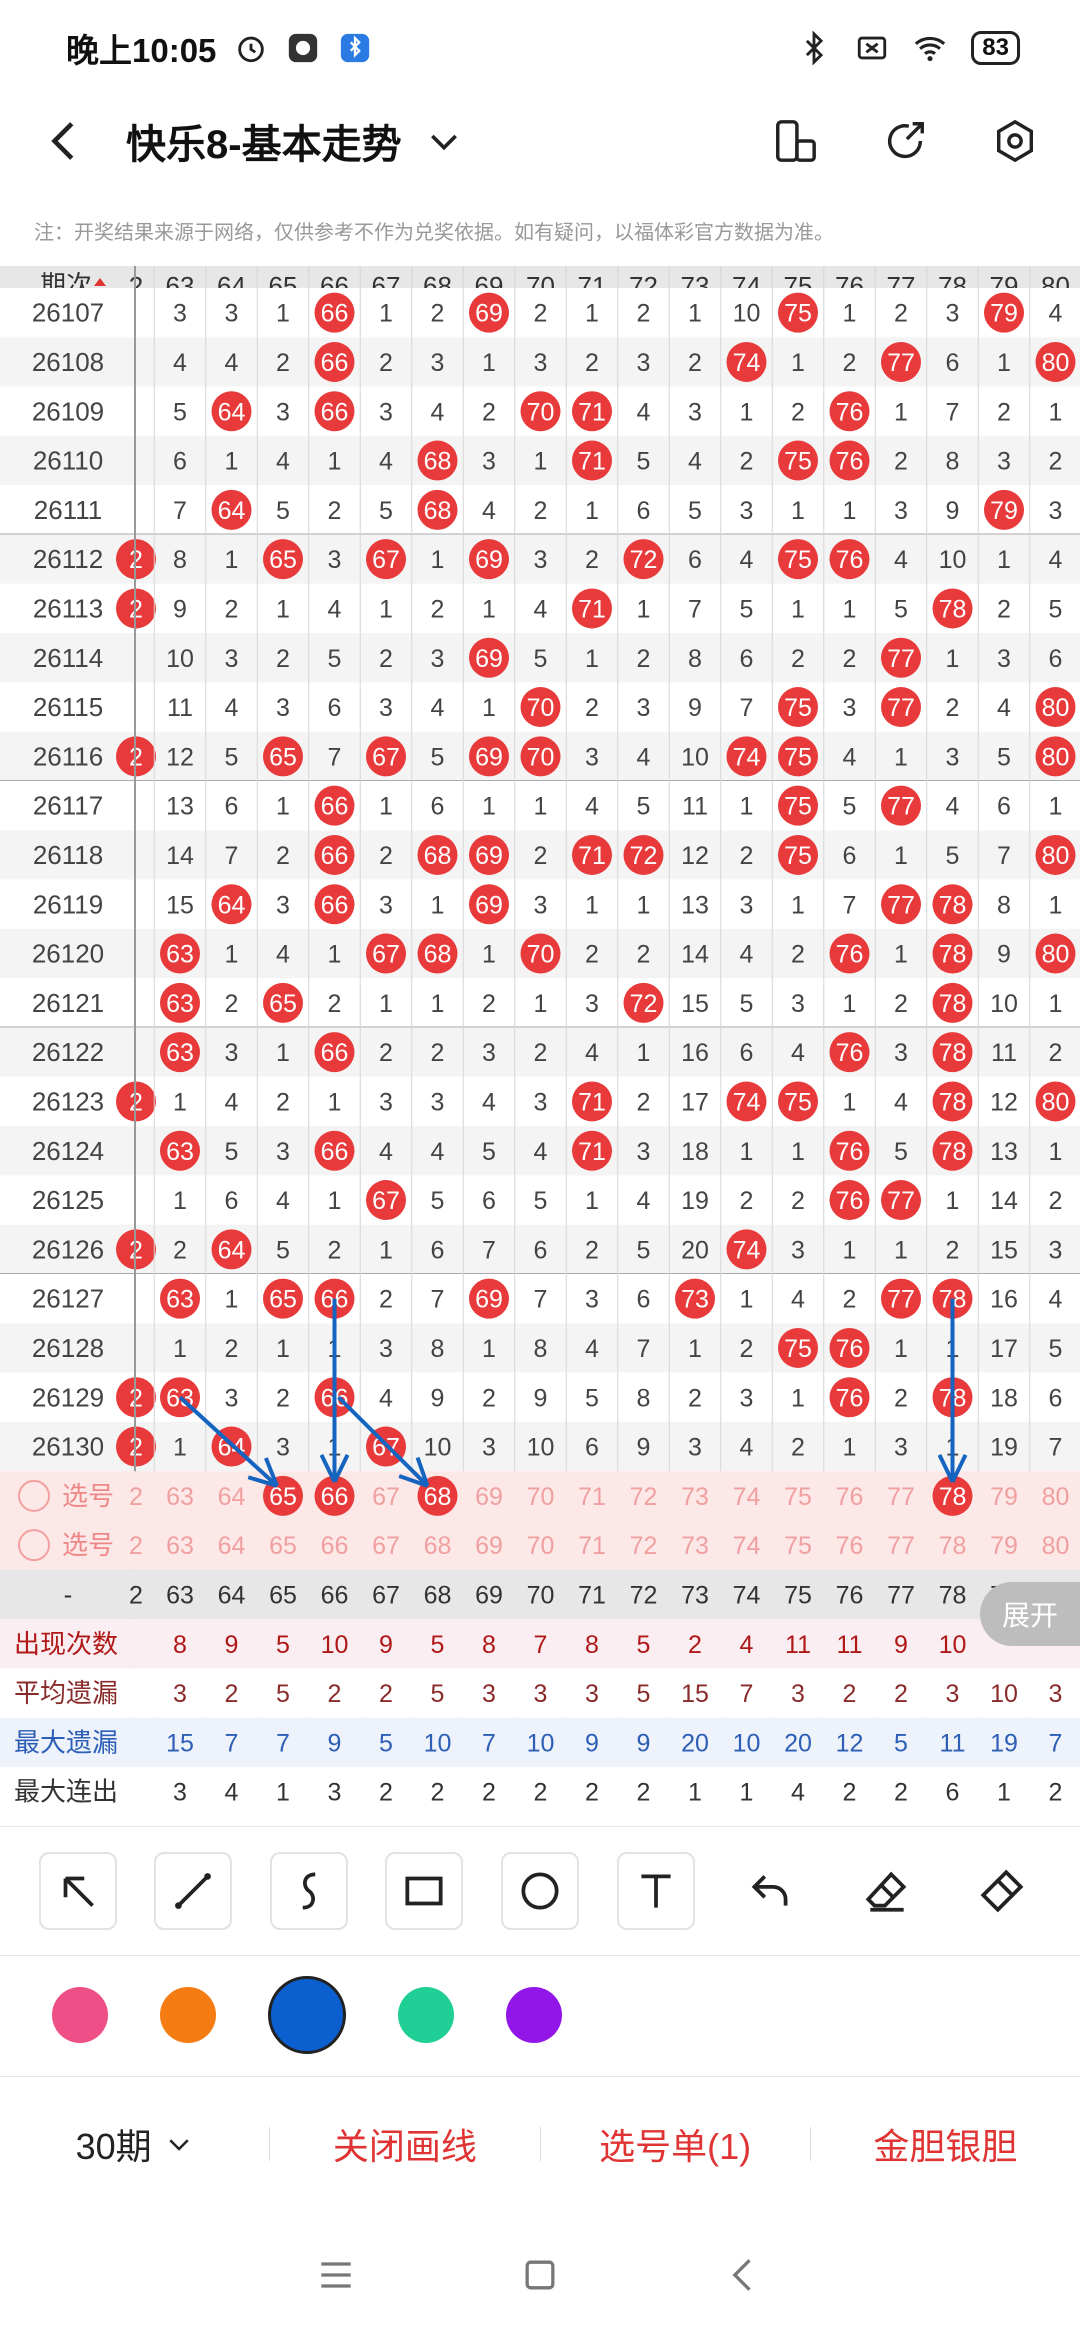  I want to click on expand-button: 展开, so click(1030, 1614).